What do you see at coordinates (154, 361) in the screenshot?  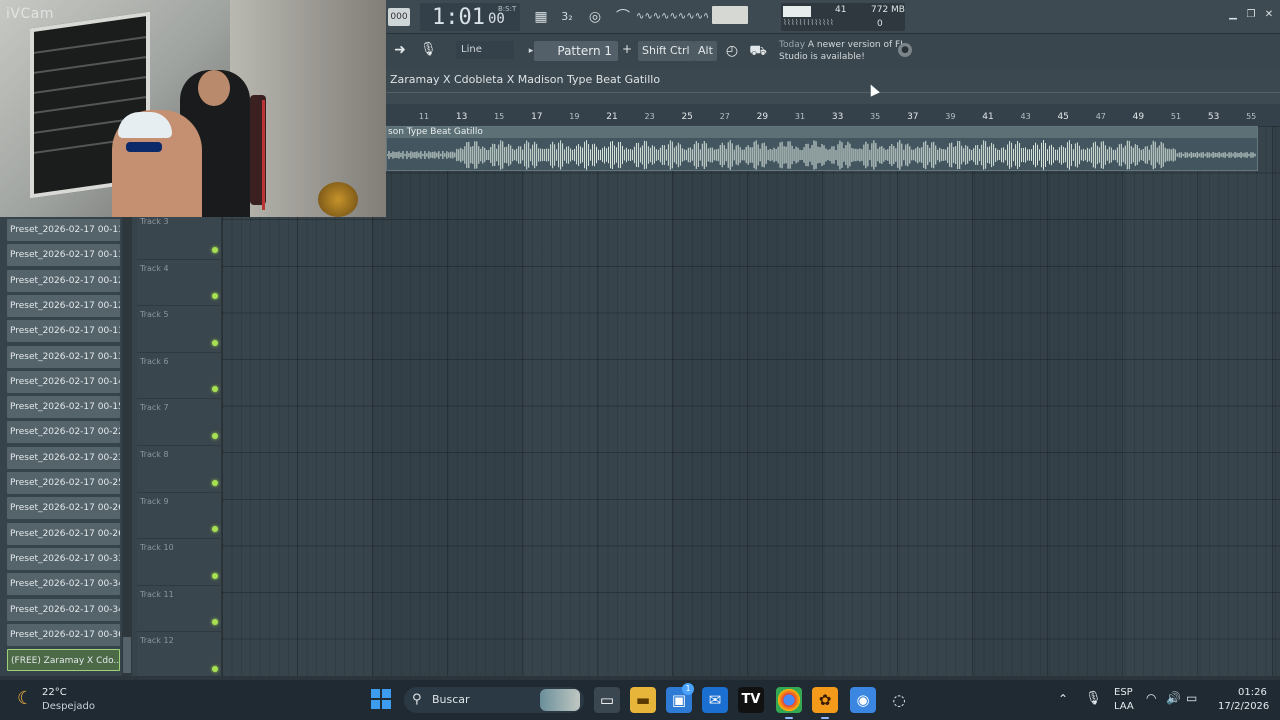 I see `track-name: Track 6` at bounding box center [154, 361].